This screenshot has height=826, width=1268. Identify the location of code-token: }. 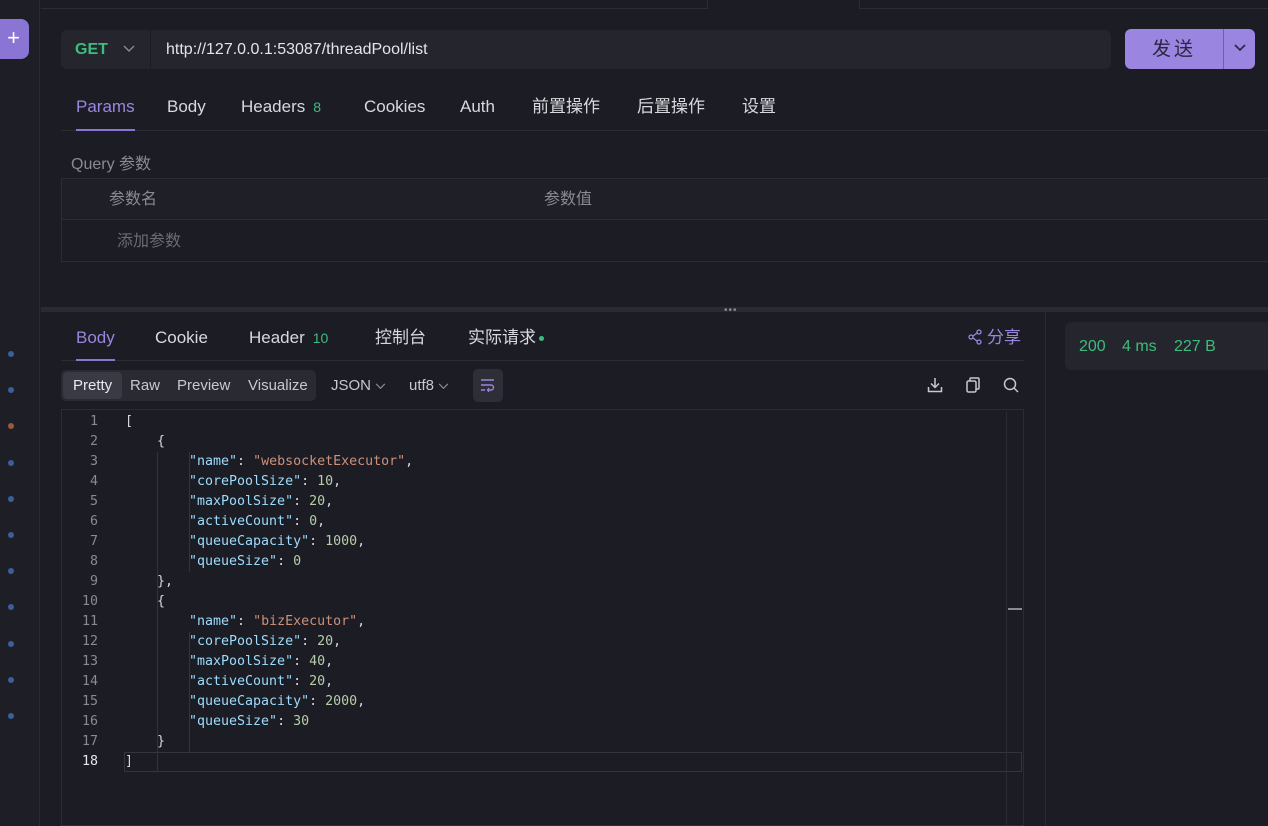
(161, 741).